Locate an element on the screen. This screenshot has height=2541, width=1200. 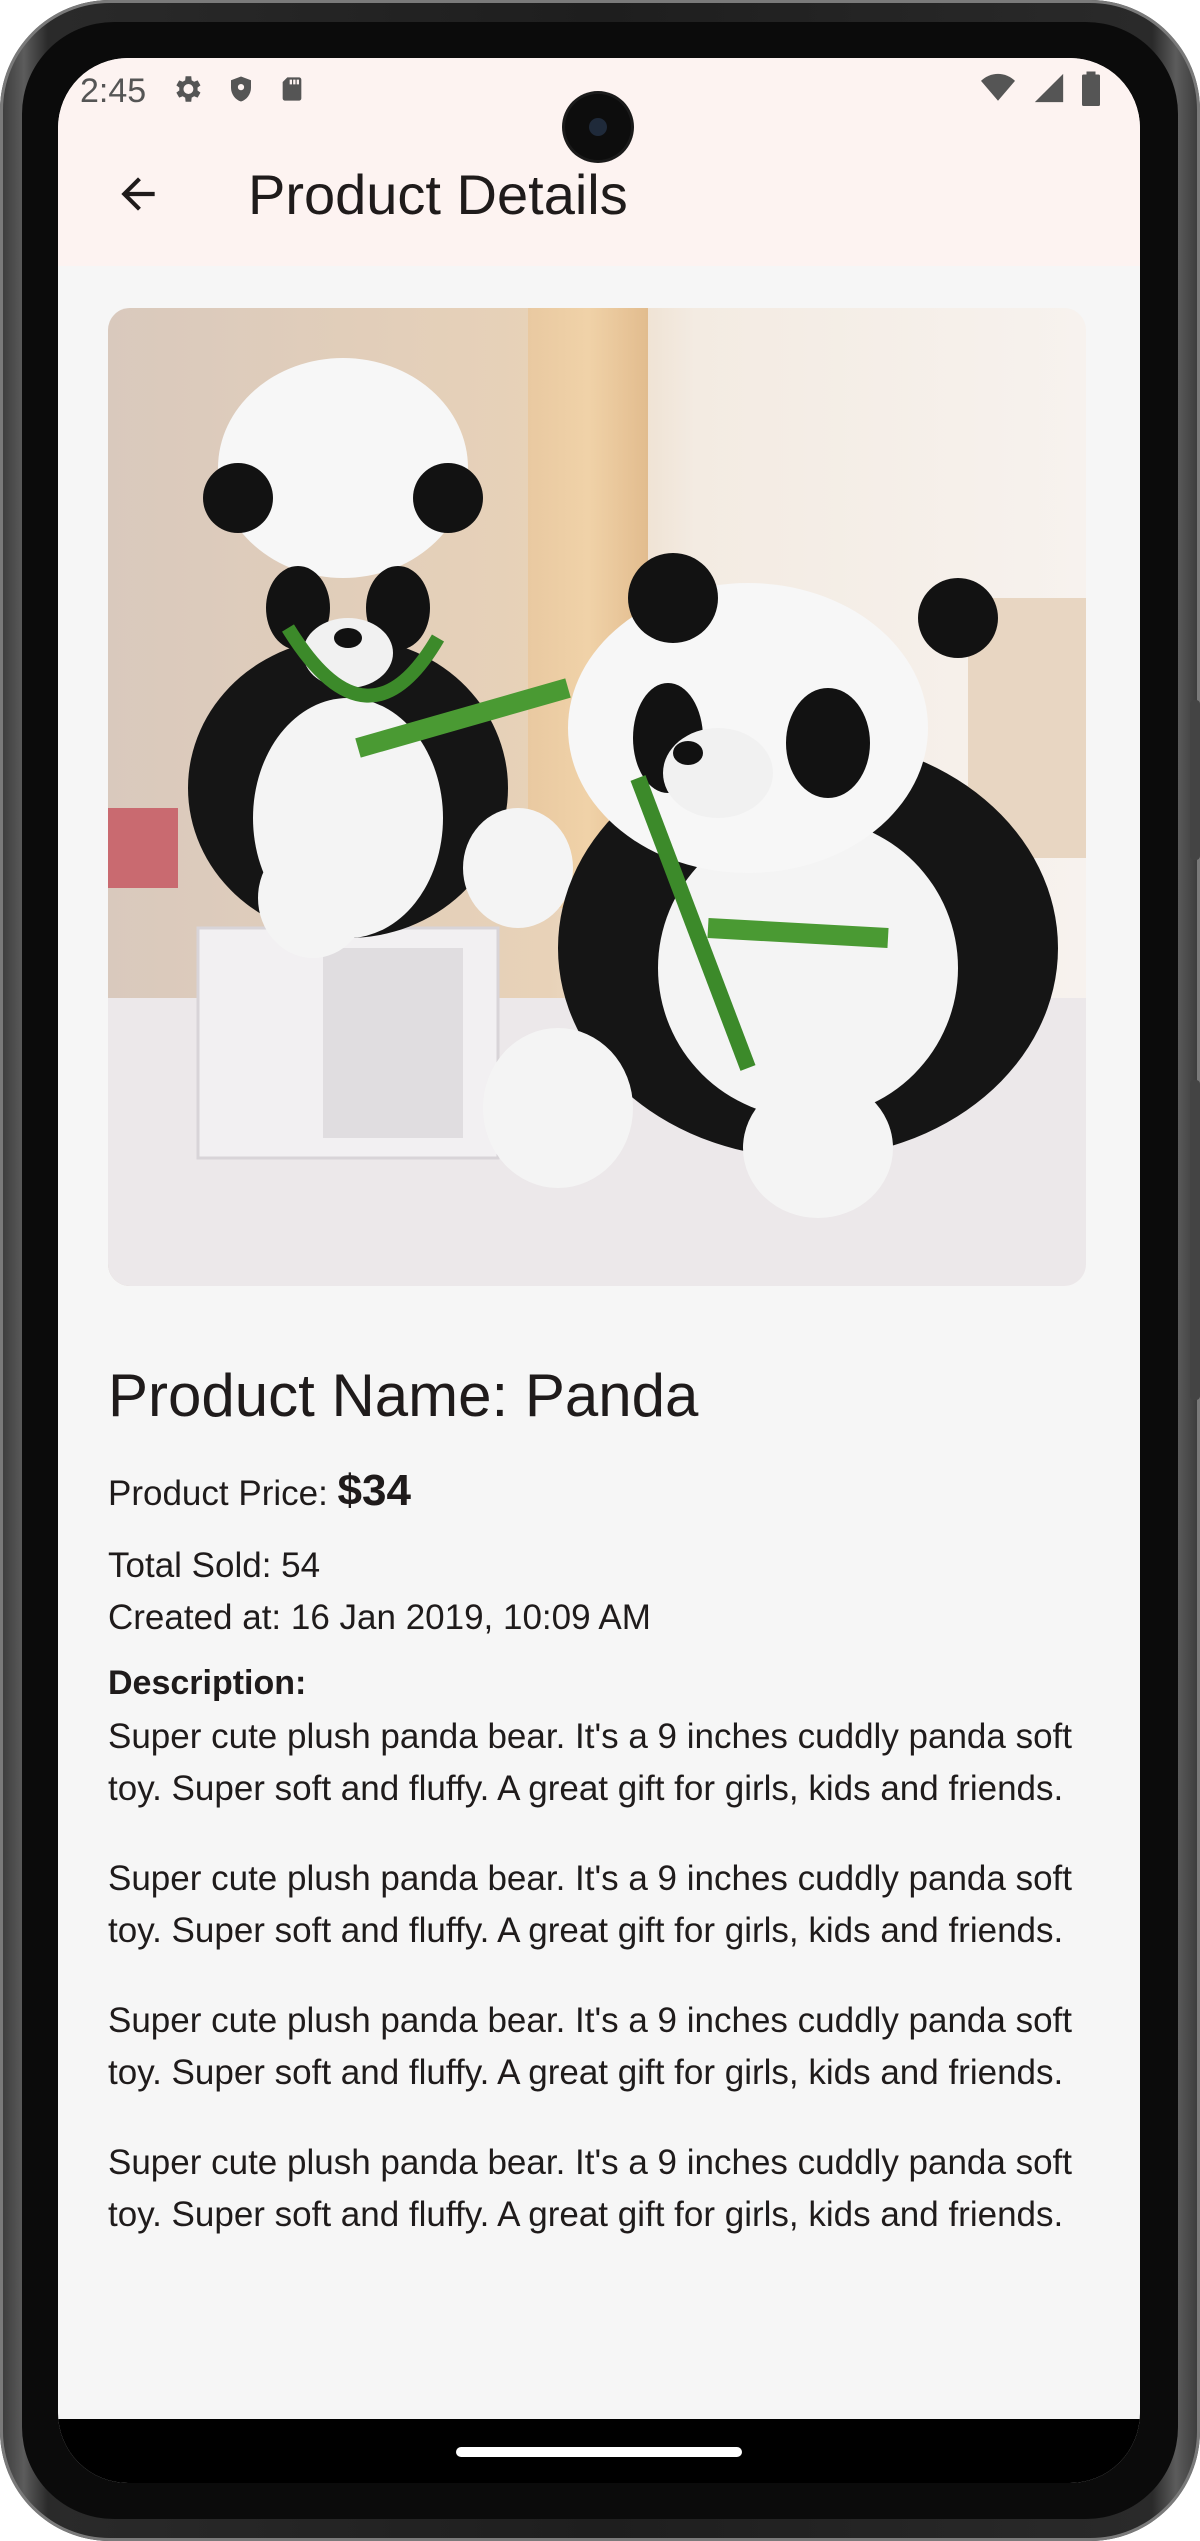
total-sold: Total Sold: 54 is located at coordinates (214, 1565).